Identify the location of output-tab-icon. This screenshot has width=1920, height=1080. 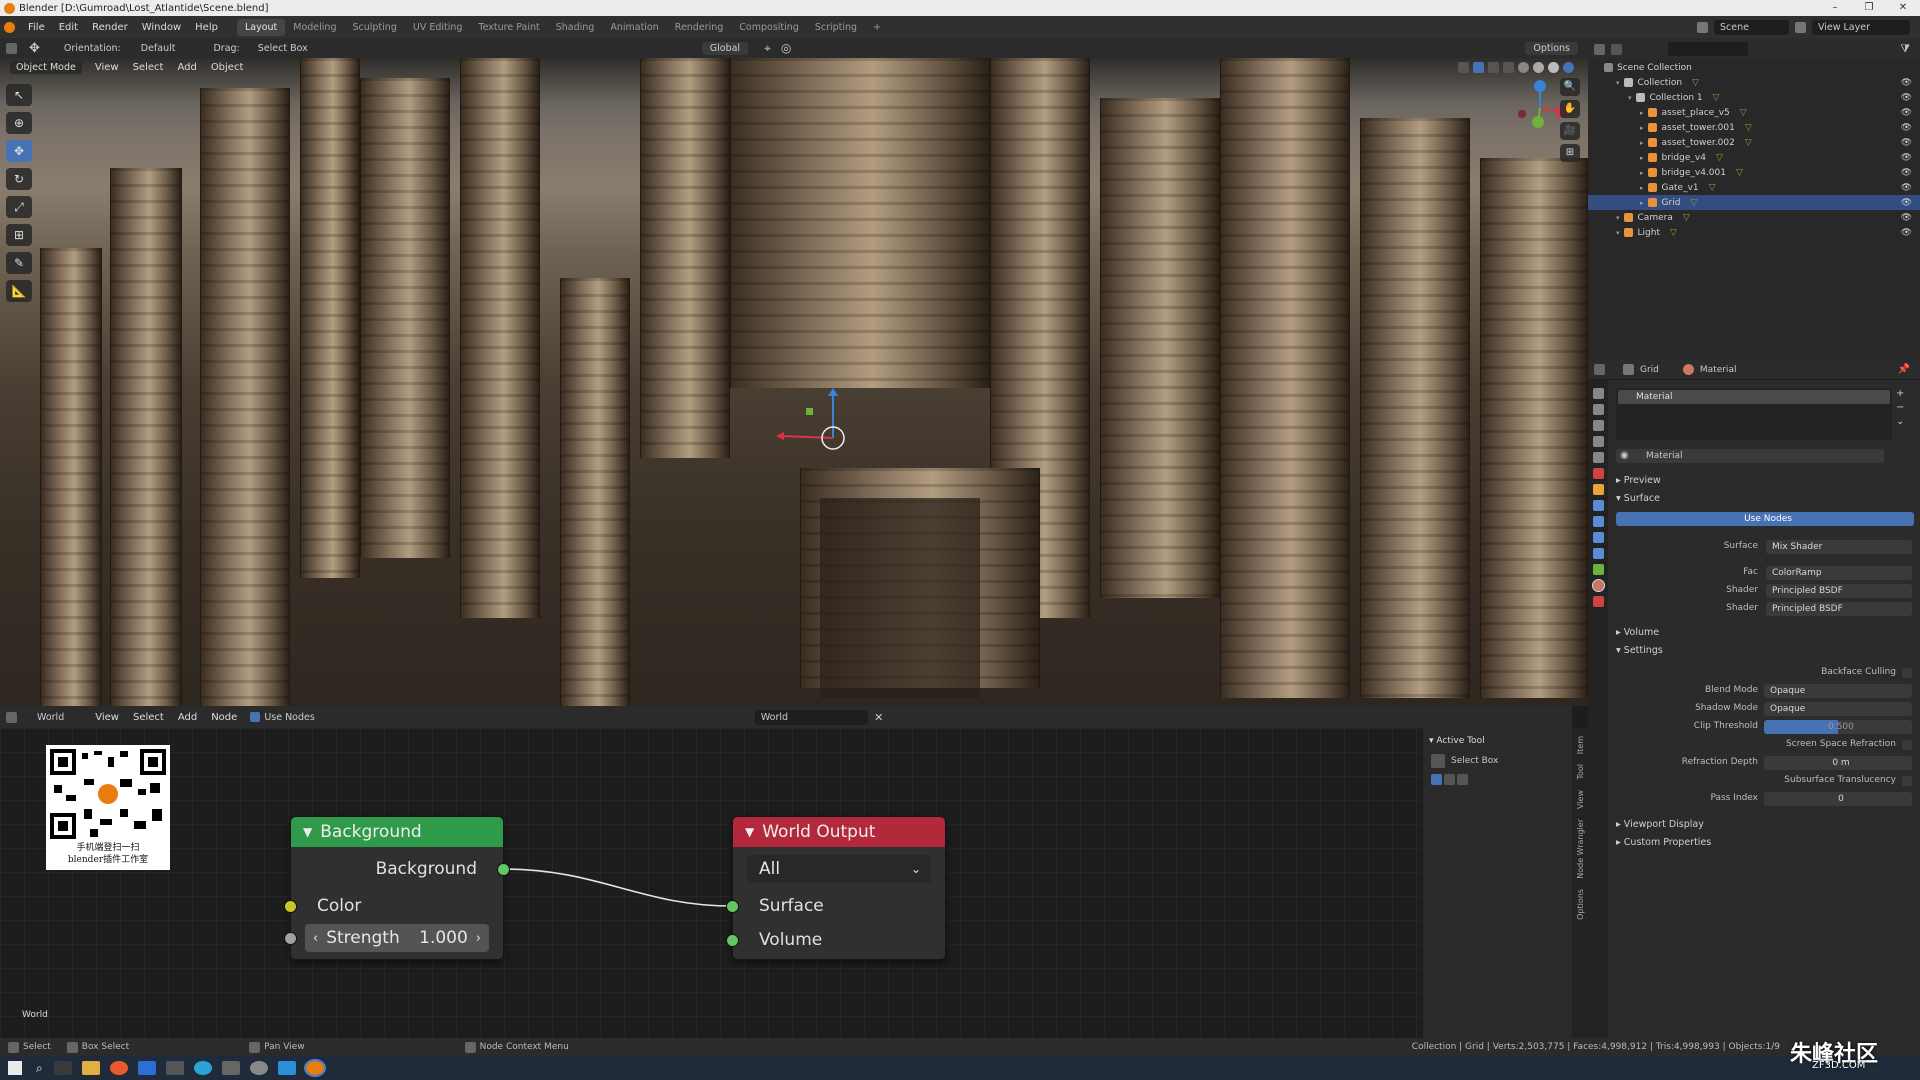
(1598, 425).